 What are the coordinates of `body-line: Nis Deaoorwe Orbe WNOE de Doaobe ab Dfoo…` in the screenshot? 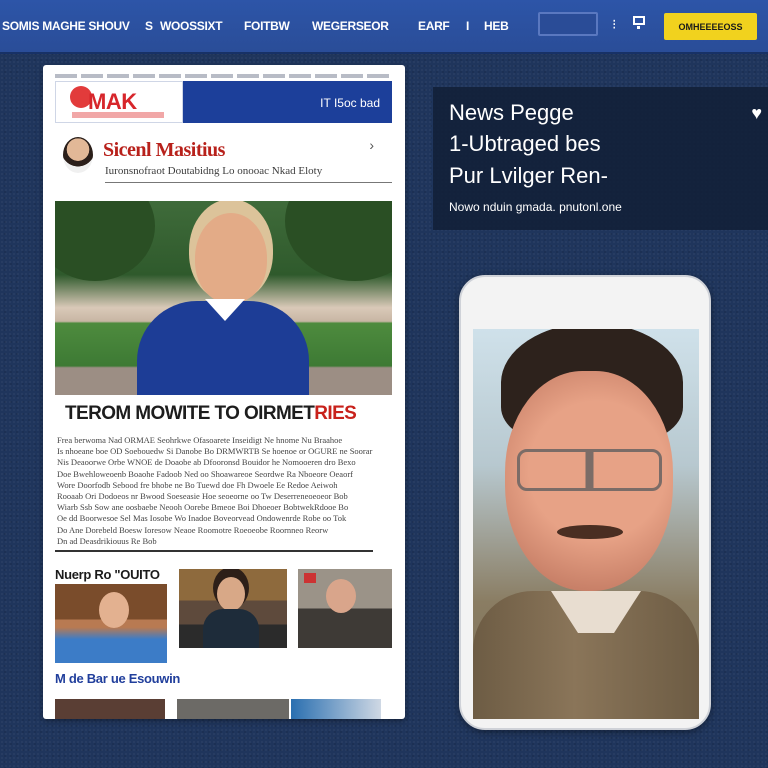 It's located at (206, 462).